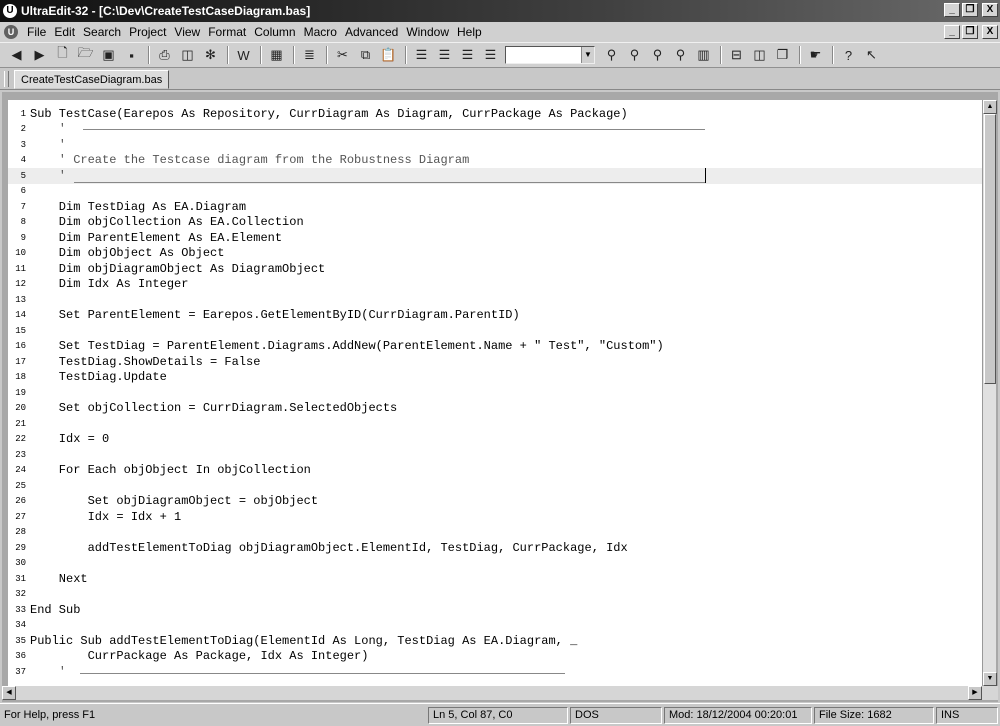 The height and width of the screenshot is (726, 1000). What do you see at coordinates (952, 32) in the screenshot?
I see `doc-minimize-button: _` at bounding box center [952, 32].